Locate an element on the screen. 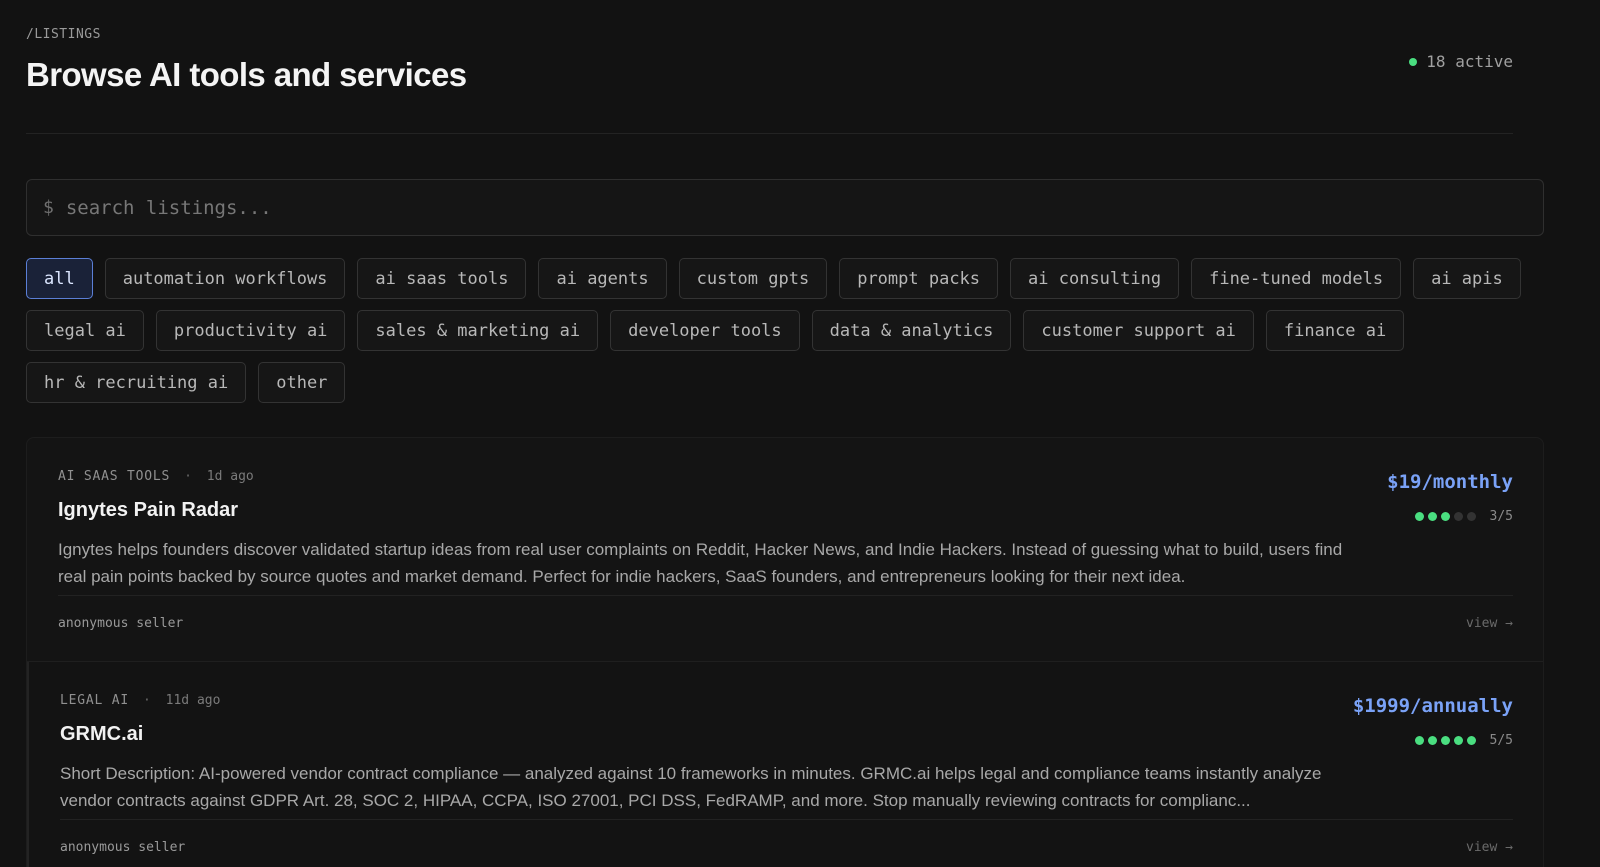 This screenshot has width=1600, height=867. listing-time: 1d ago is located at coordinates (230, 476).